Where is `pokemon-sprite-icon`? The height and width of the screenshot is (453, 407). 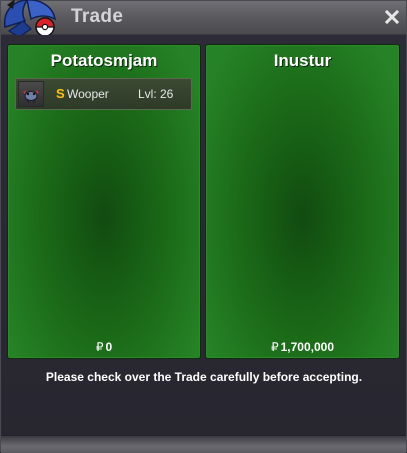 pokemon-sprite-icon is located at coordinates (31, 97).